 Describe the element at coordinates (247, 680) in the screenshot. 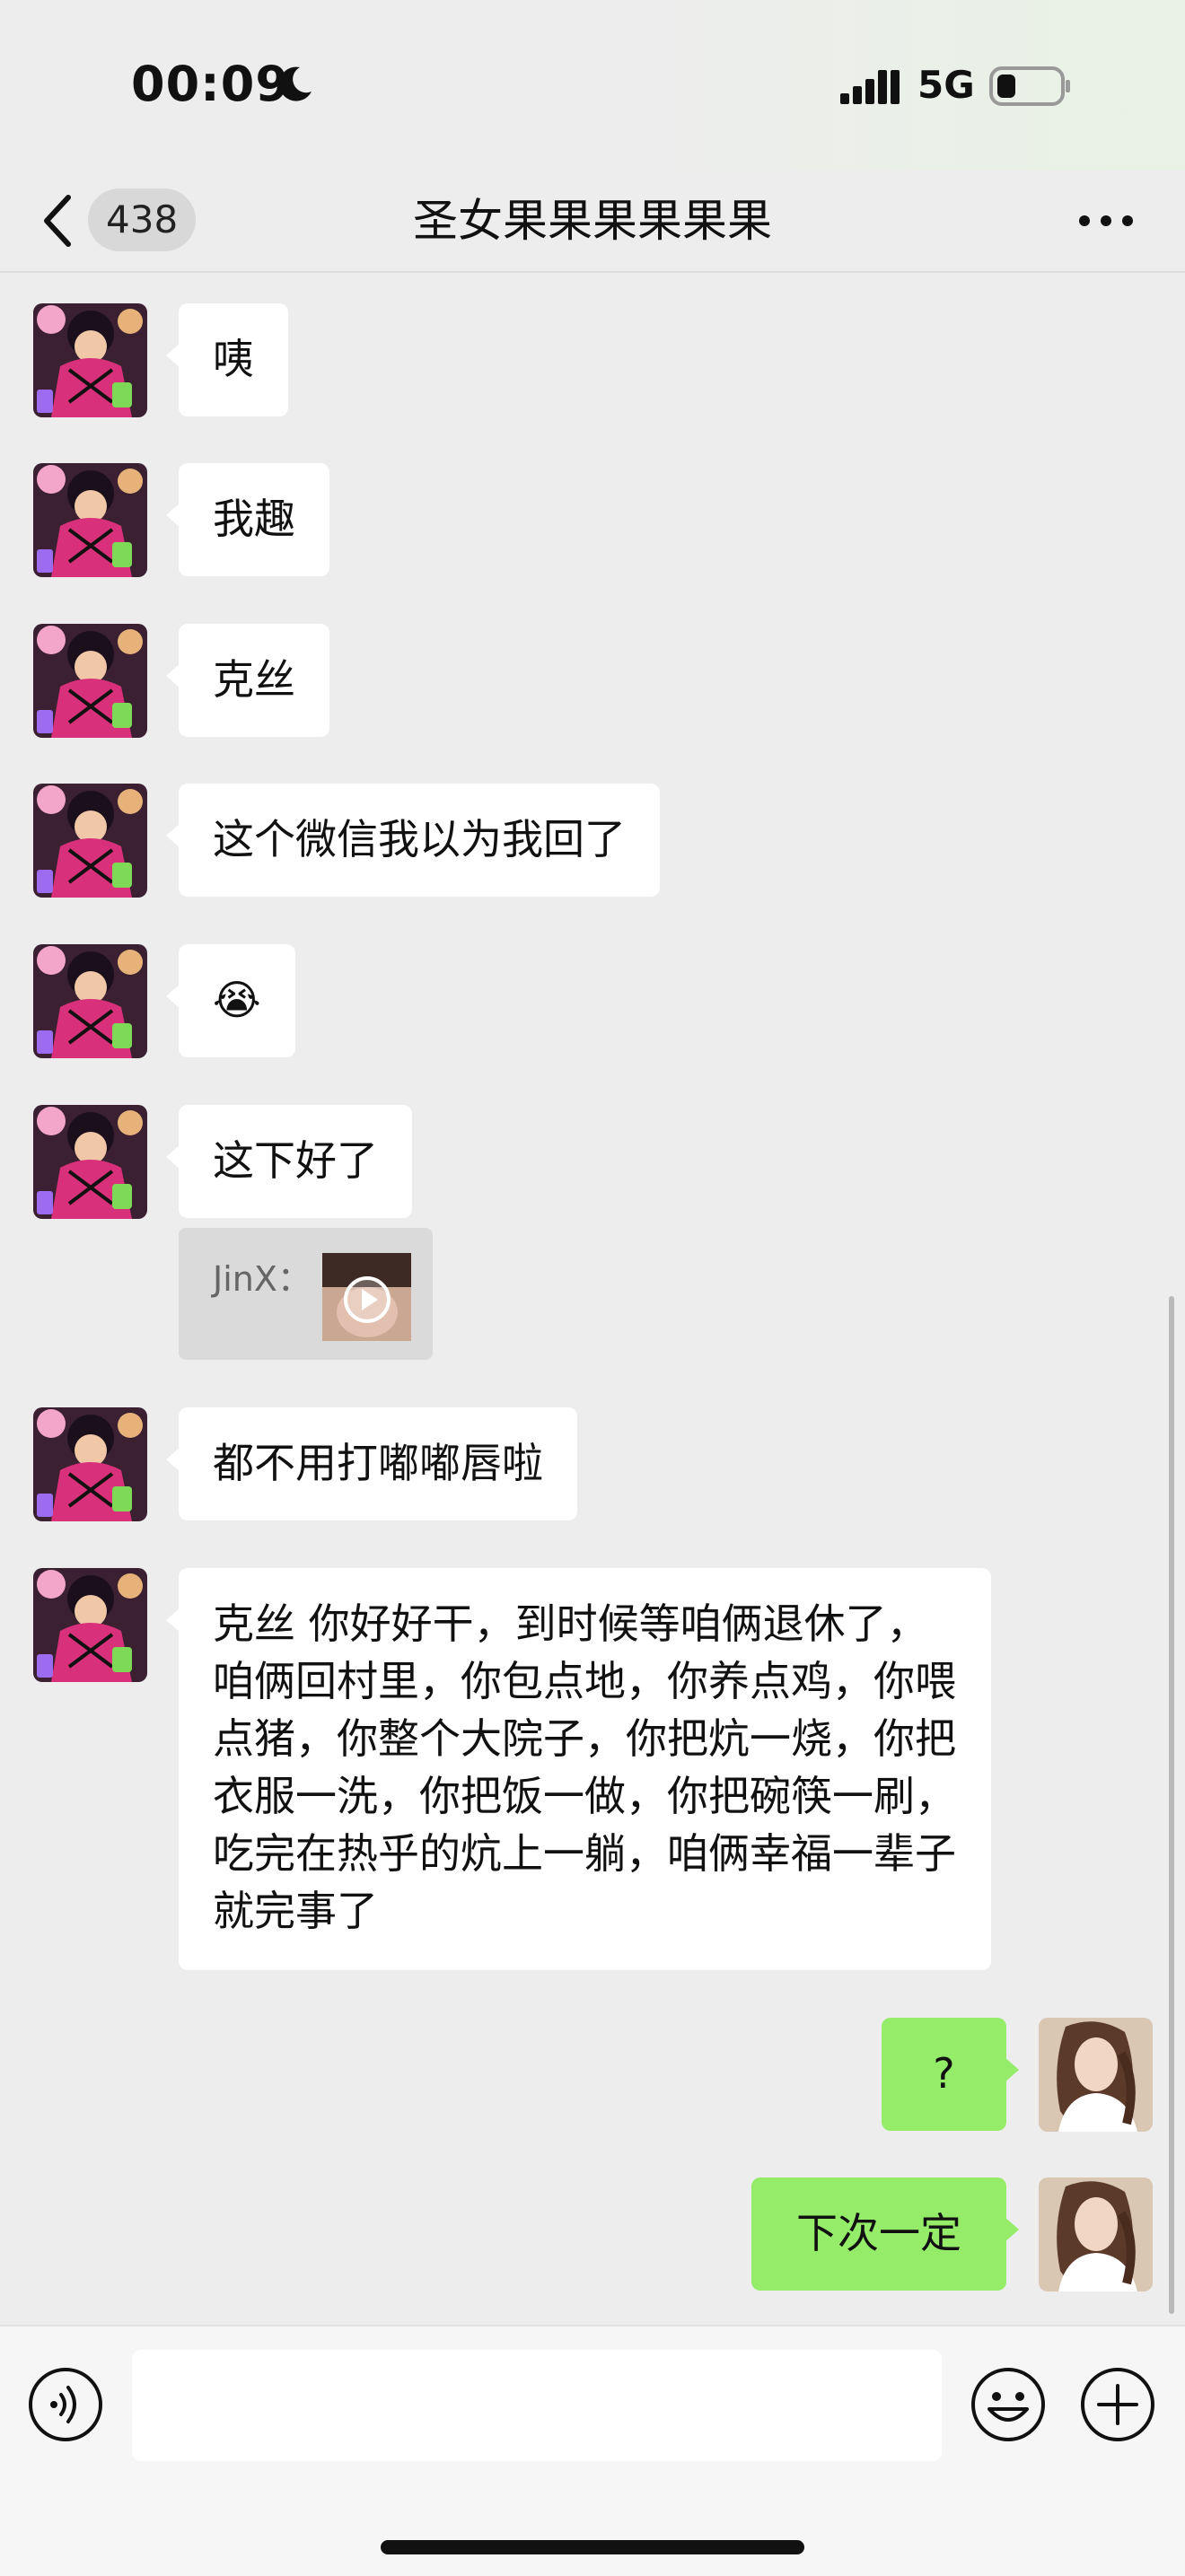

I see `message-bubble-incoming: 克丝` at that location.